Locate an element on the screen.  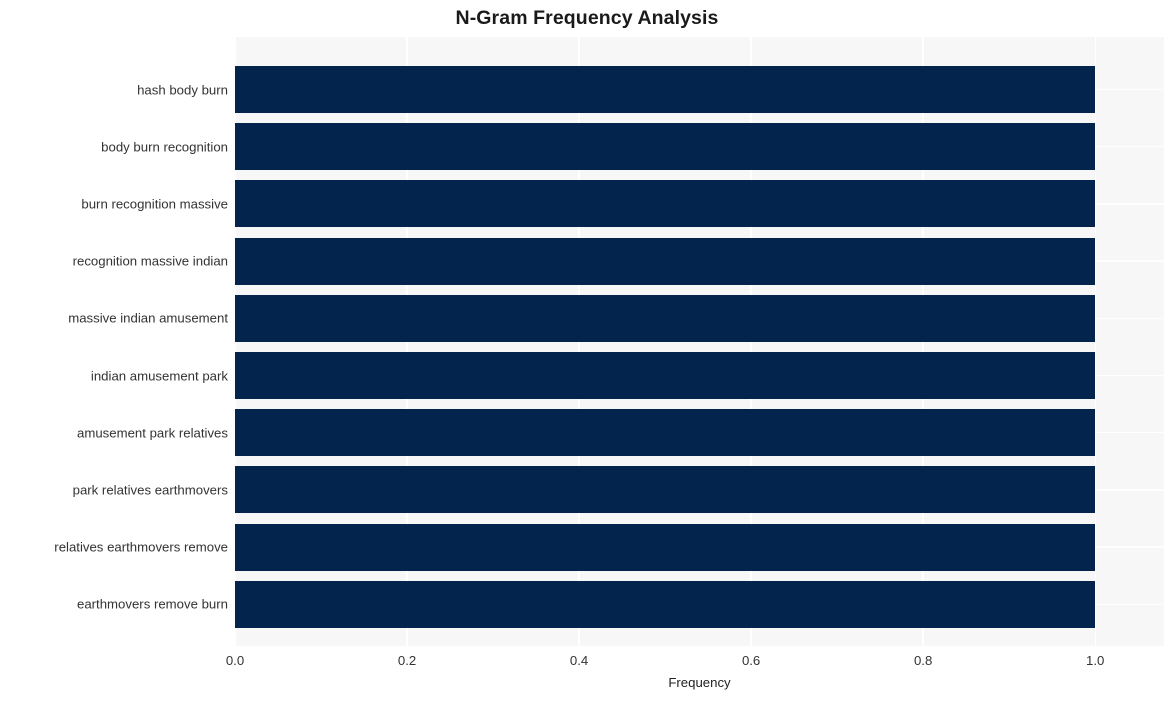
y-axis-tick-label: amusement park relatives is located at coordinates (152, 433).